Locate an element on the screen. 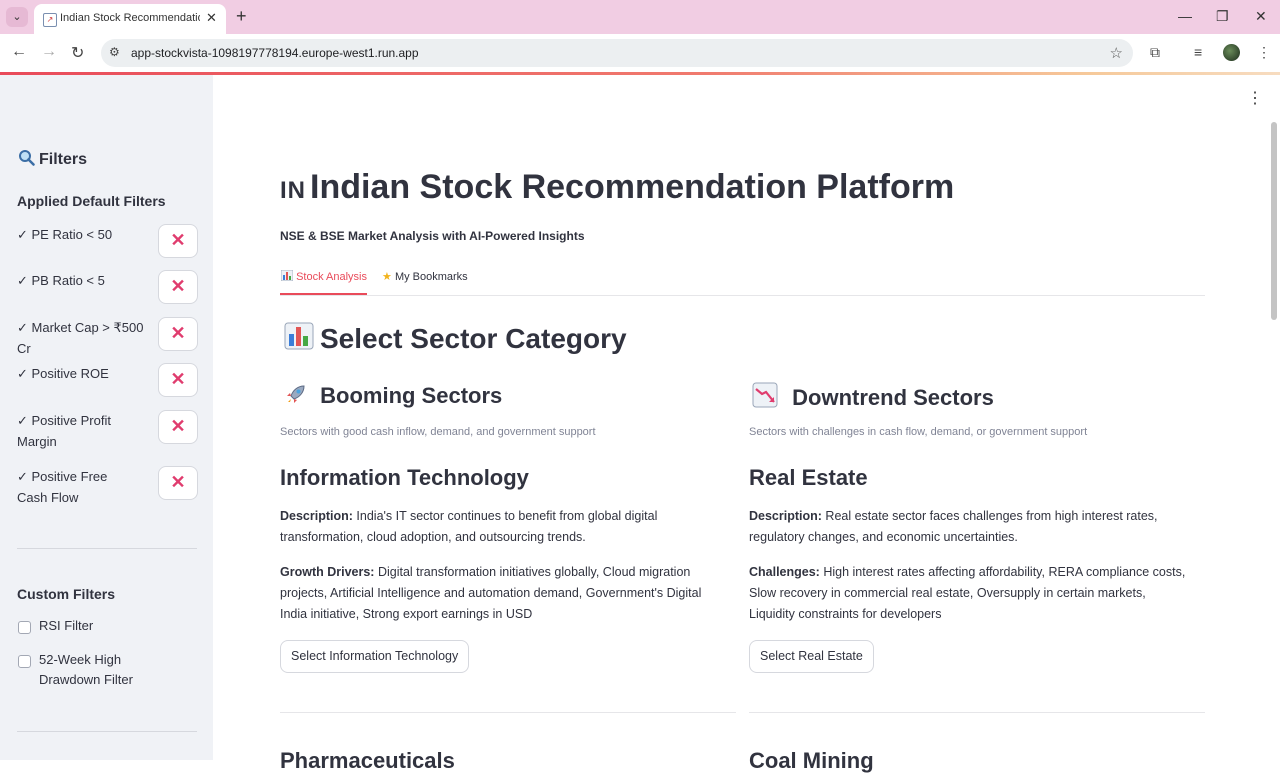  reload-icon: ↻ is located at coordinates (77, 53).